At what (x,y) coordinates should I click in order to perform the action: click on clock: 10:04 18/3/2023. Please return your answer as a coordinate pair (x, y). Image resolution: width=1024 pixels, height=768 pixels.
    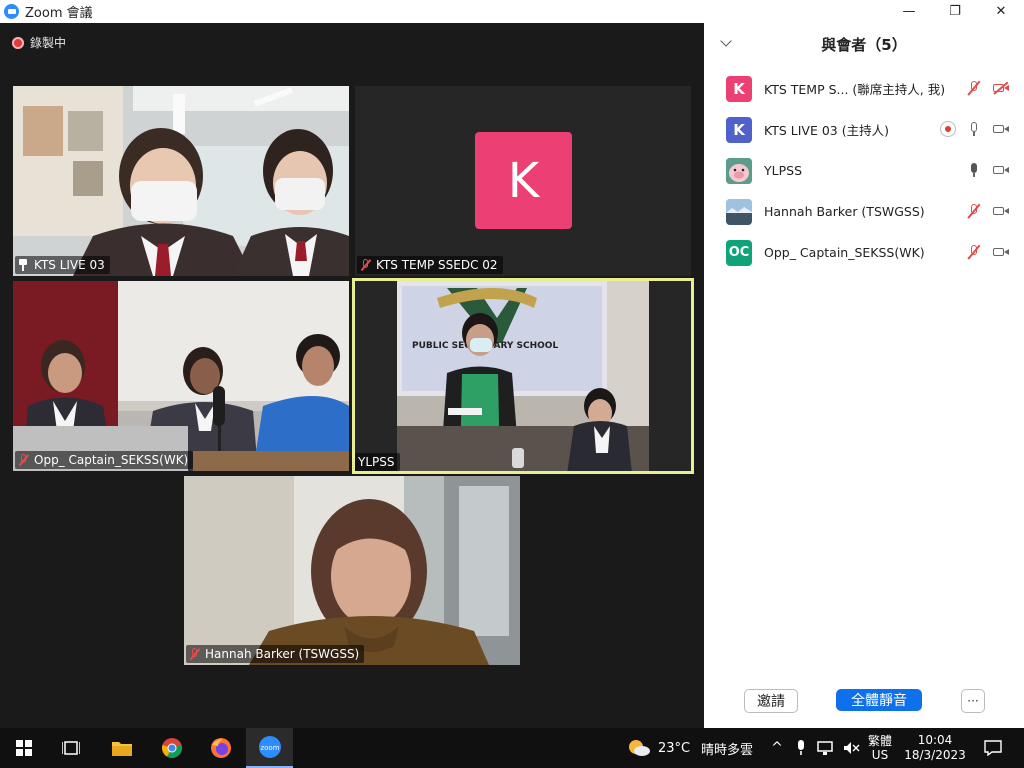
    Looking at the image, I should click on (935, 748).